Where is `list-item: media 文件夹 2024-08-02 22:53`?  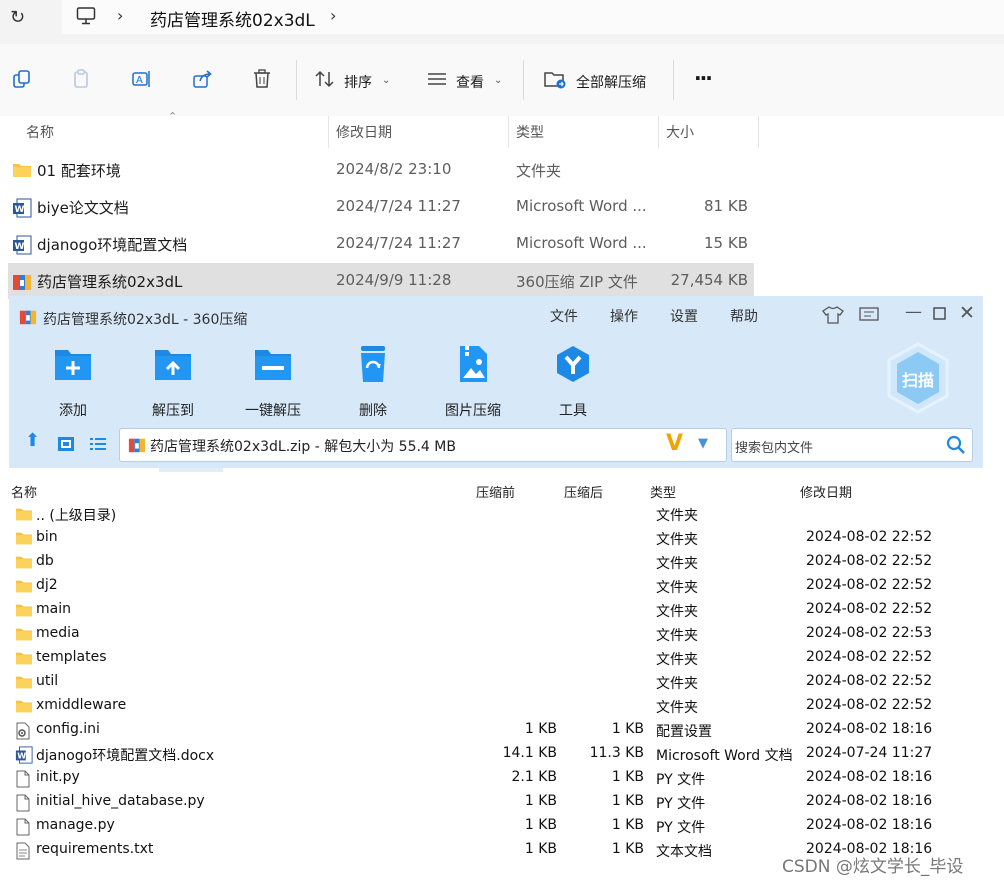 list-item: media 文件夹 2024-08-02 22:53 is located at coordinates (496, 634).